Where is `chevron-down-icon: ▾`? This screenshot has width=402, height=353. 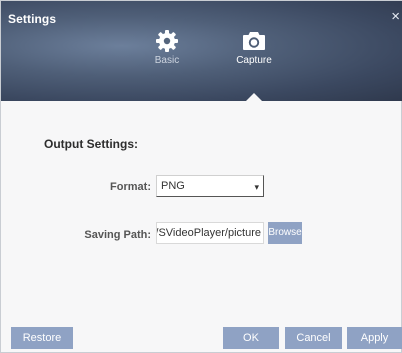 chevron-down-icon: ▾ is located at coordinates (256, 187).